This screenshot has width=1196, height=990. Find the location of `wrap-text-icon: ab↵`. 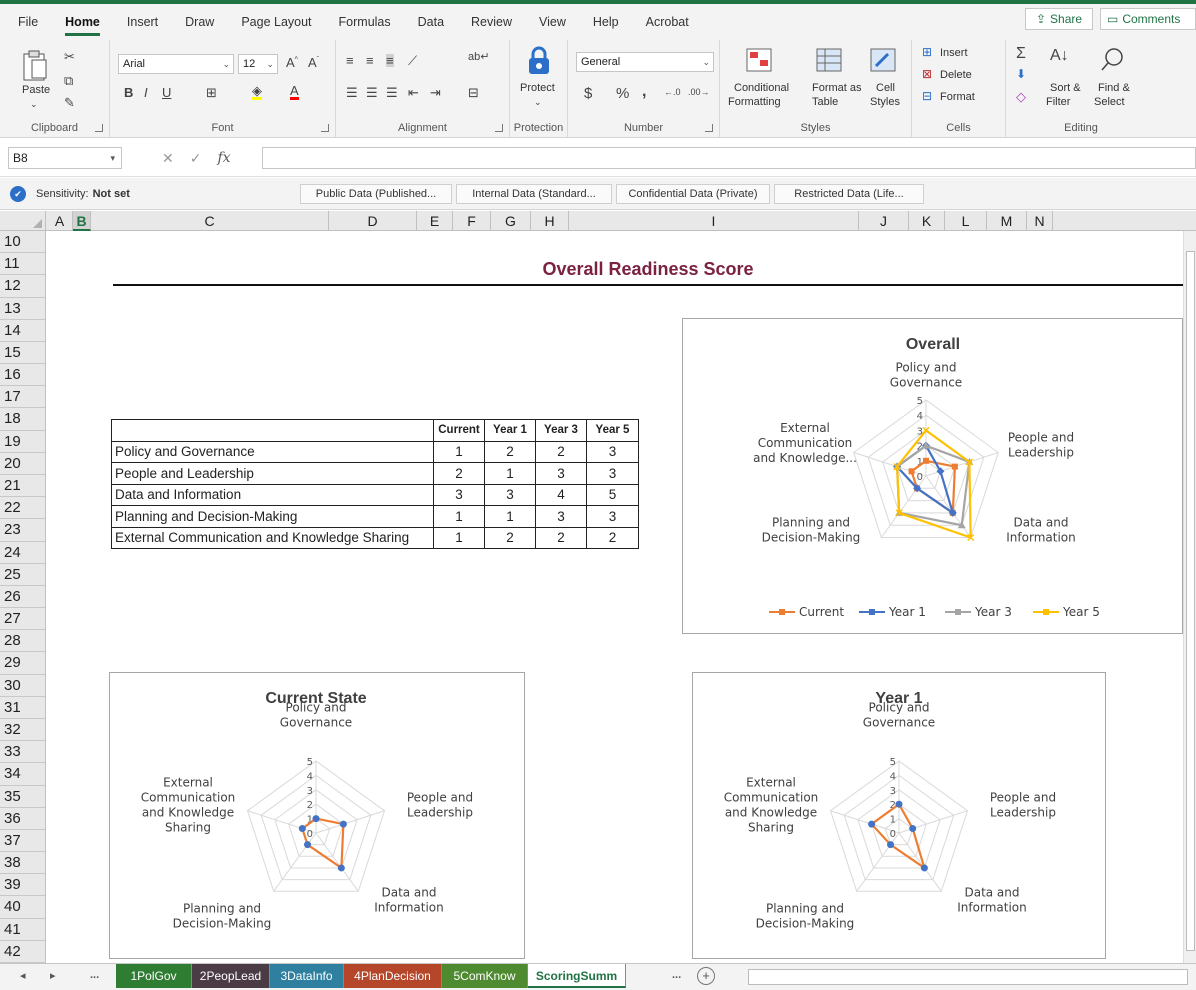

wrap-text-icon: ab↵ is located at coordinates (478, 57).